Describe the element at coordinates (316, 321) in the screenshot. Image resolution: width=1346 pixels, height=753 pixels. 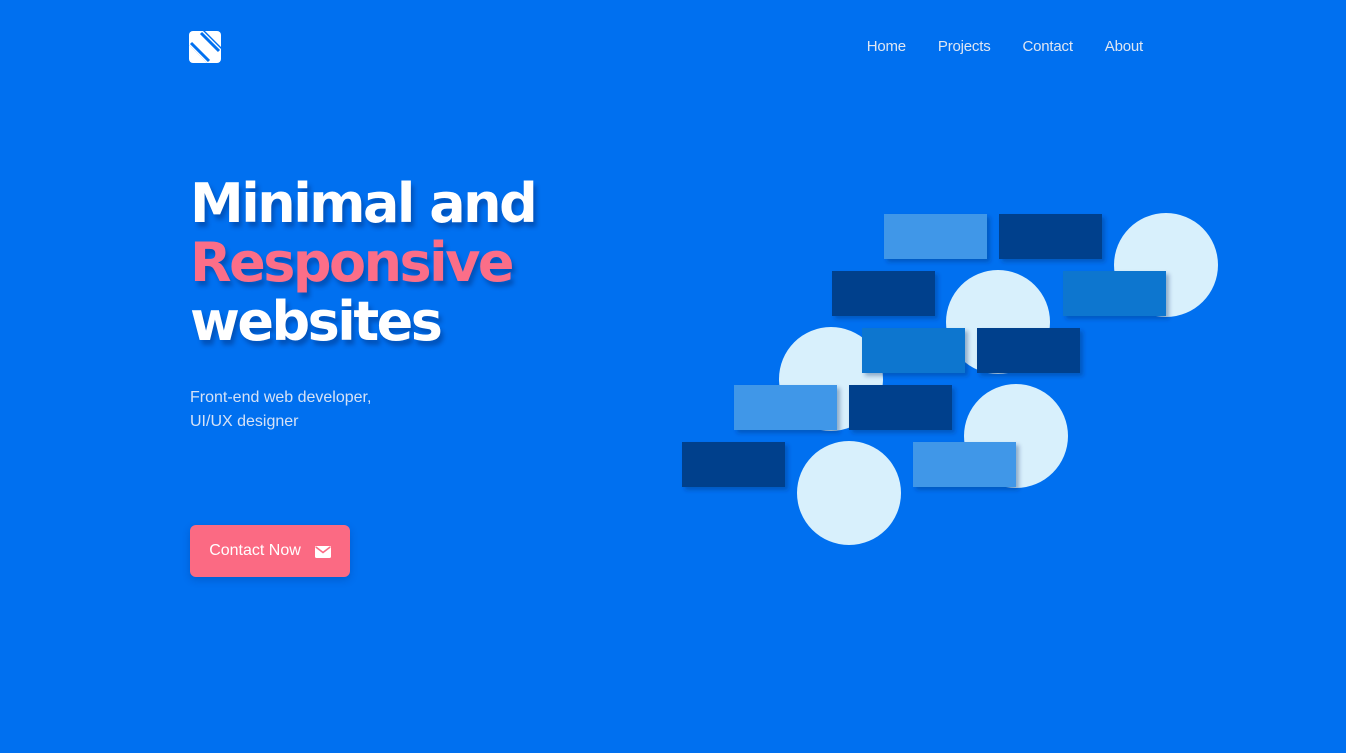
I see `headline-line-3: websites` at that location.